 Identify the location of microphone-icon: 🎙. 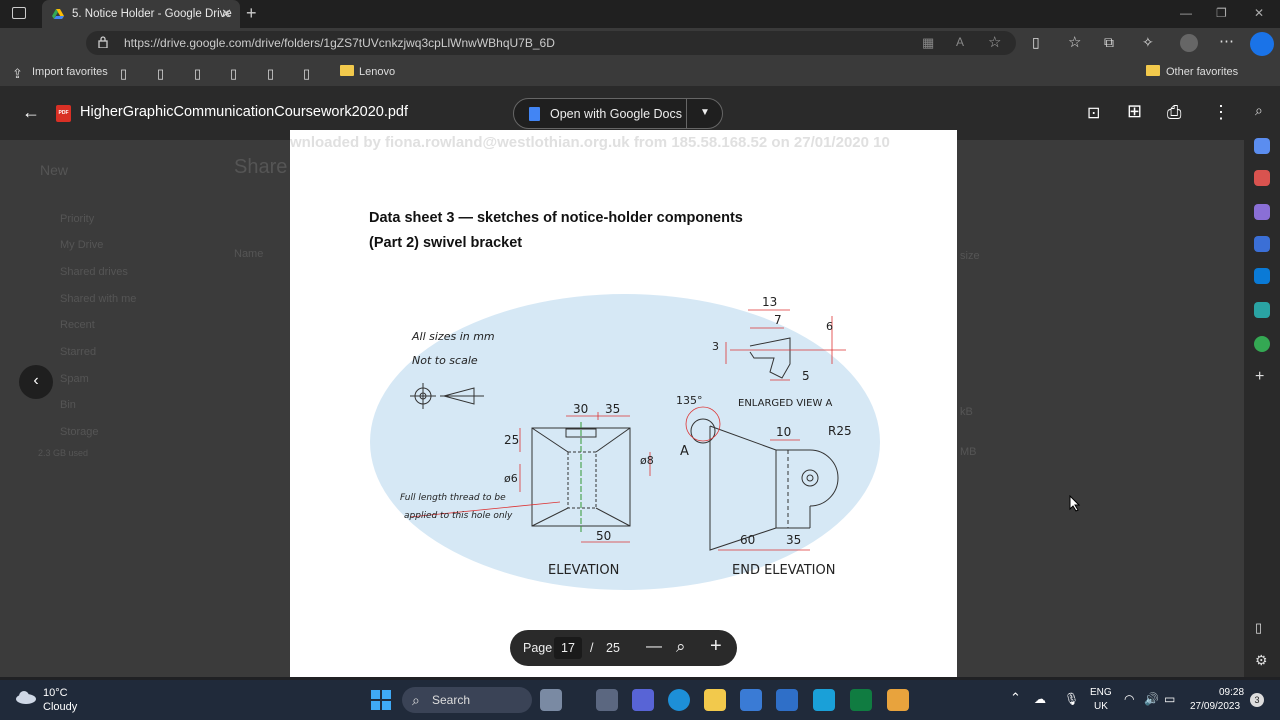
(1071, 699).